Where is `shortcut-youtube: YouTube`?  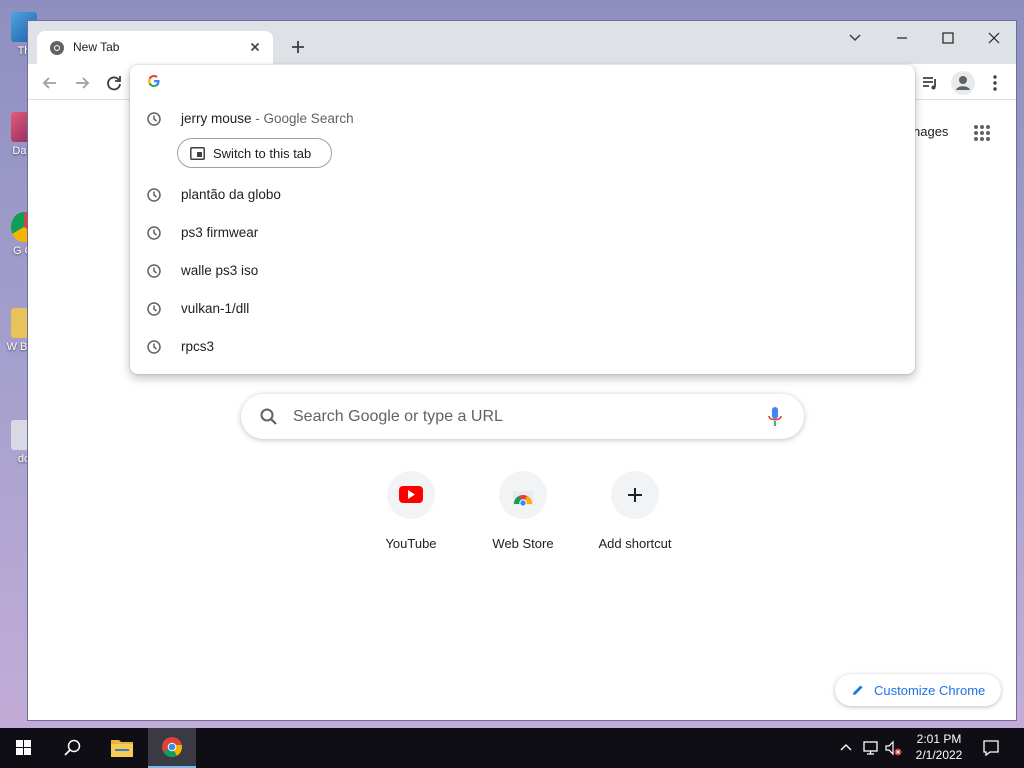
shortcut-youtube: YouTube is located at coordinates (411, 511).